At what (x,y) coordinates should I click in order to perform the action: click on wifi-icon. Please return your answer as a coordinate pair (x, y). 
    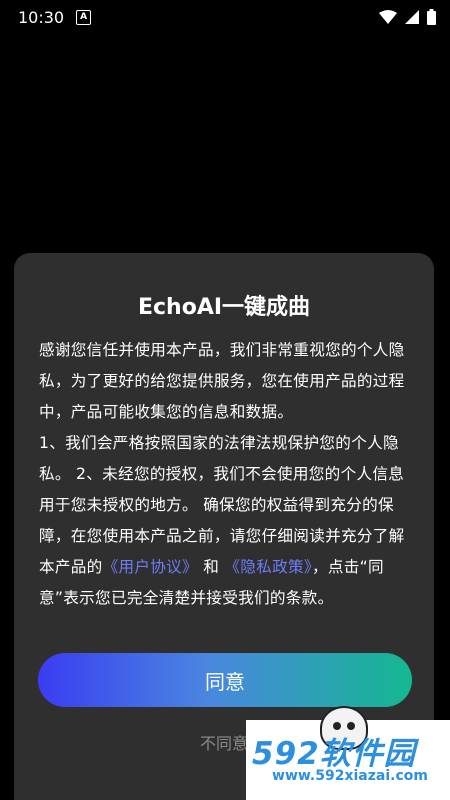
    Looking at the image, I should click on (388, 17).